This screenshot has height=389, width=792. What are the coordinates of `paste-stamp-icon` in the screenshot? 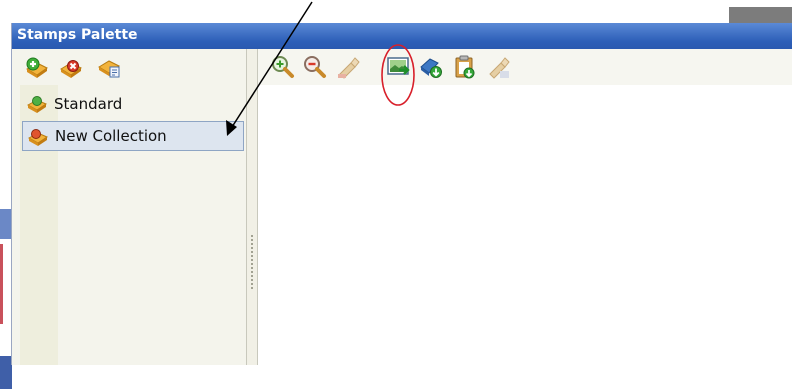 It's located at (465, 67).